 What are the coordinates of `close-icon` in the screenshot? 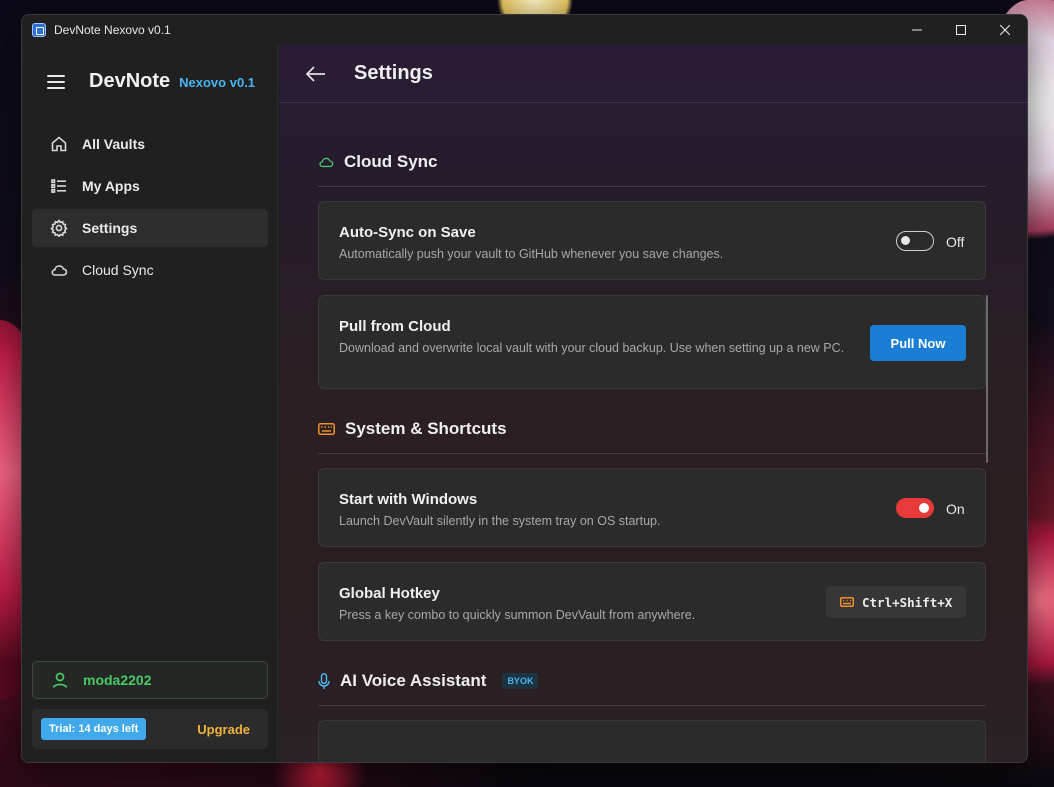 It's located at (1005, 30).